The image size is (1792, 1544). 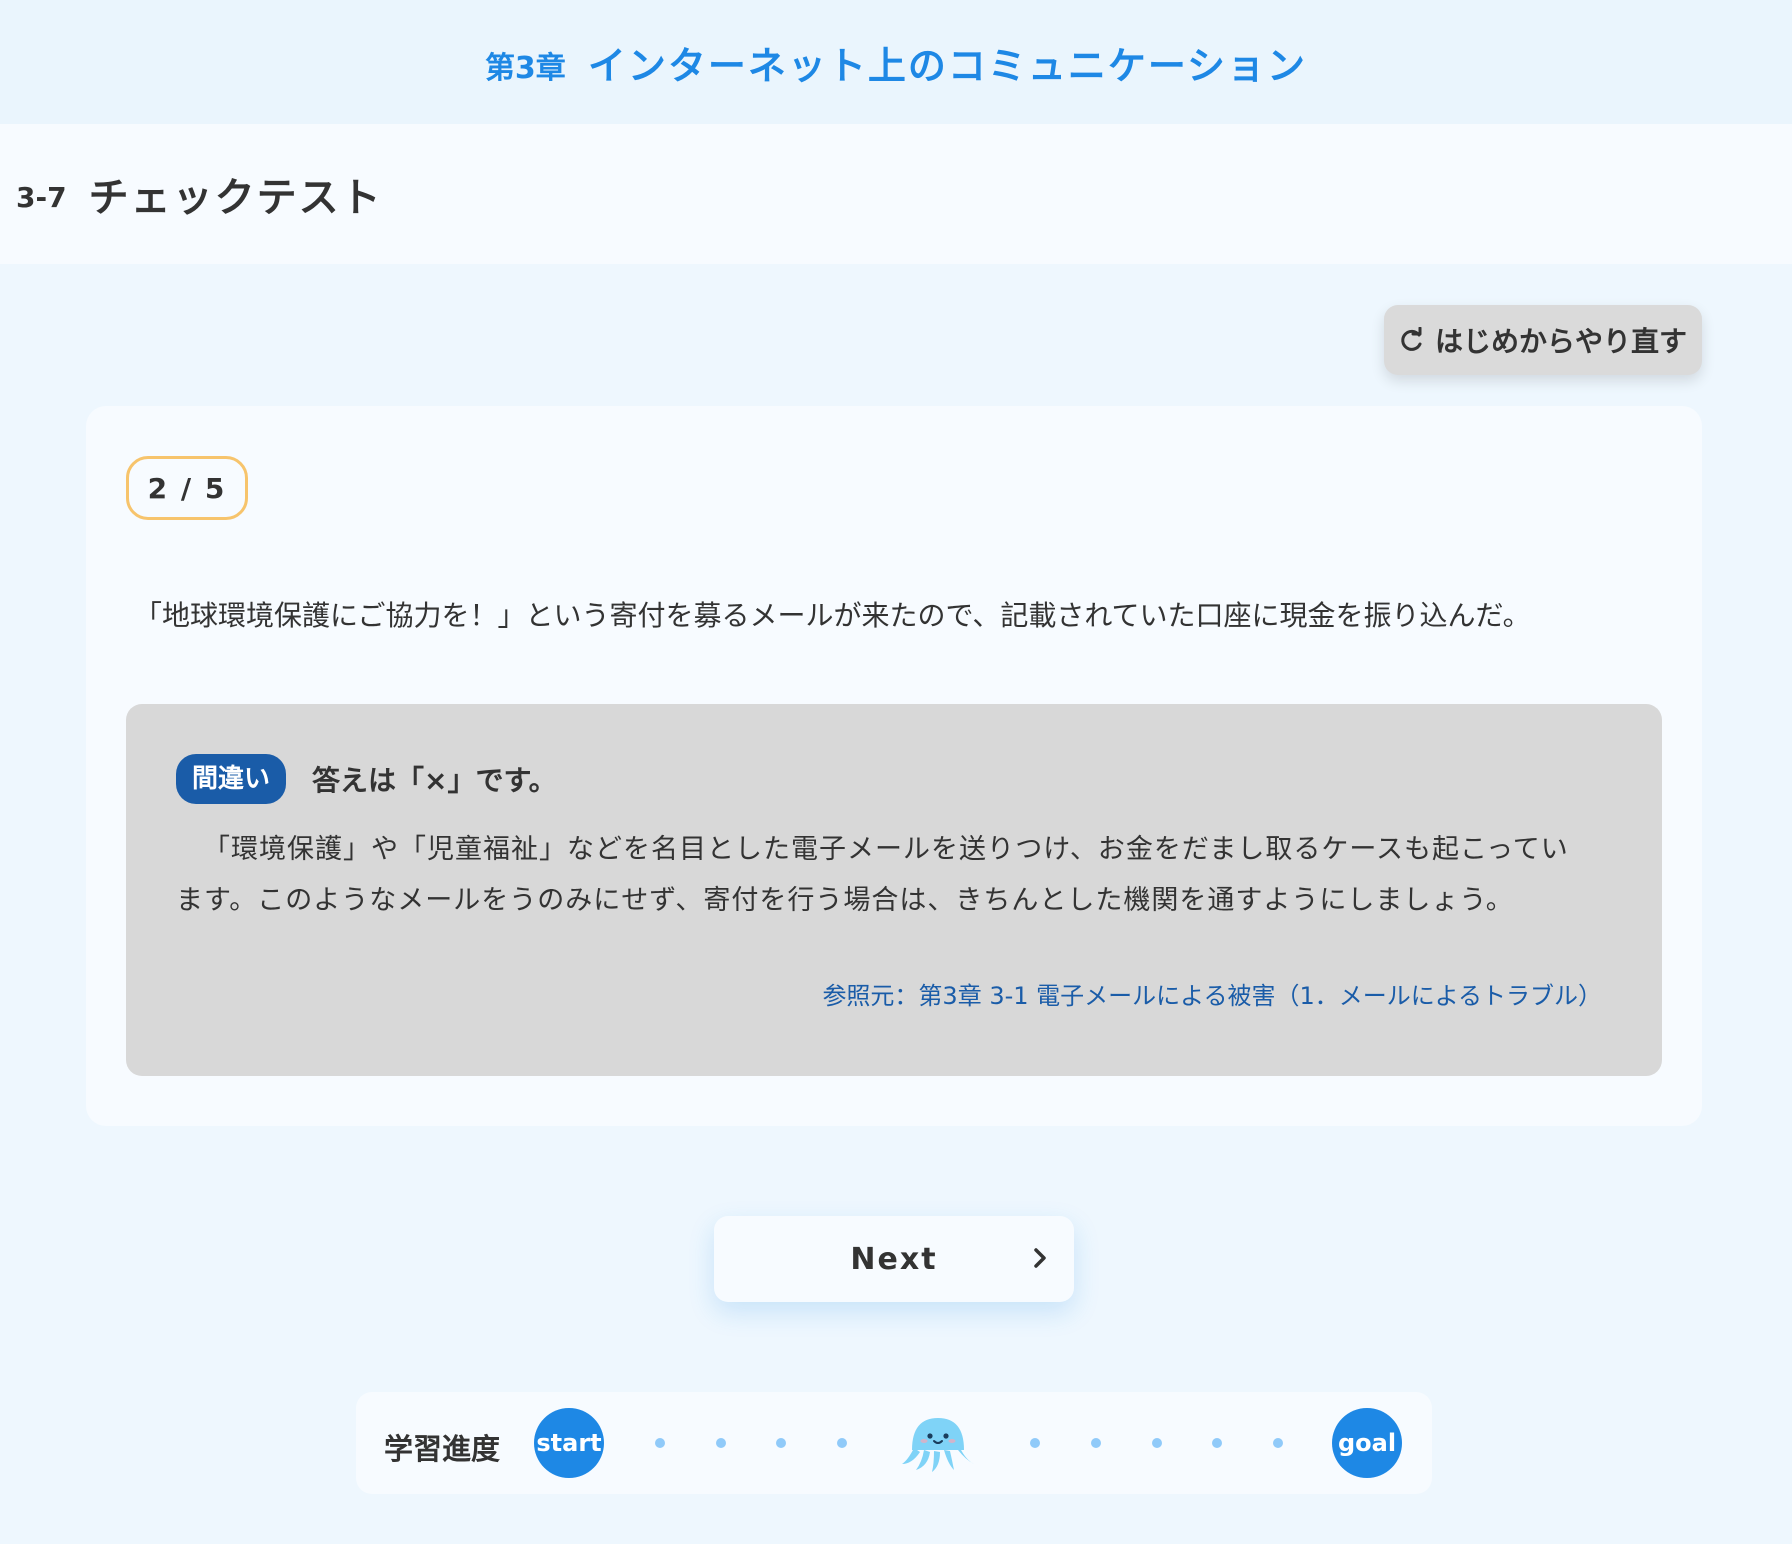 I want to click on progress-goal: goal, so click(x=1367, y=1443).